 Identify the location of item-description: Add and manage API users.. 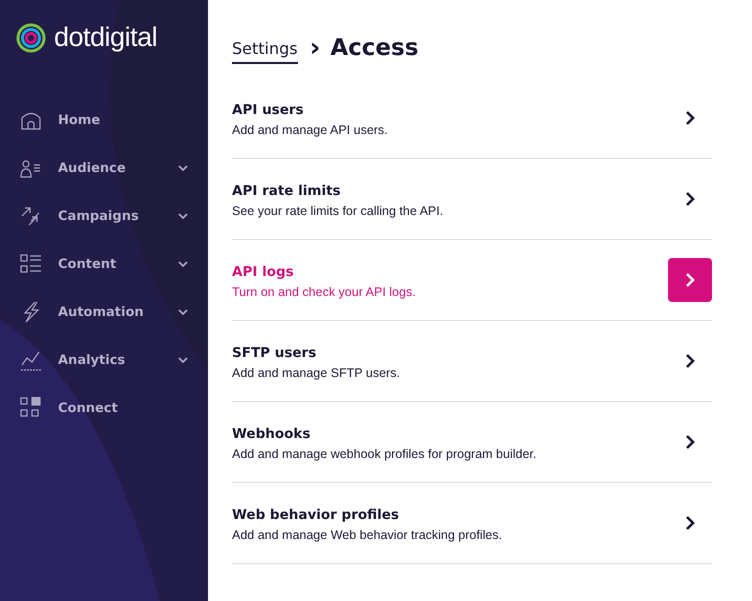
(310, 129).